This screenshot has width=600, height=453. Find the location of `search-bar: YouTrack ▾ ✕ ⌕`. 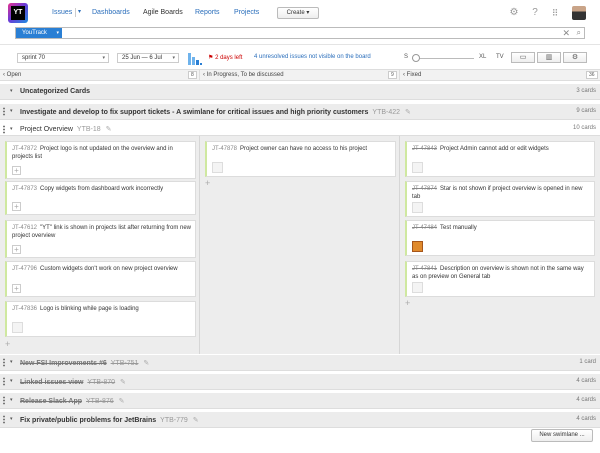

search-bar: YouTrack ▾ ✕ ⌕ is located at coordinates (300, 33).